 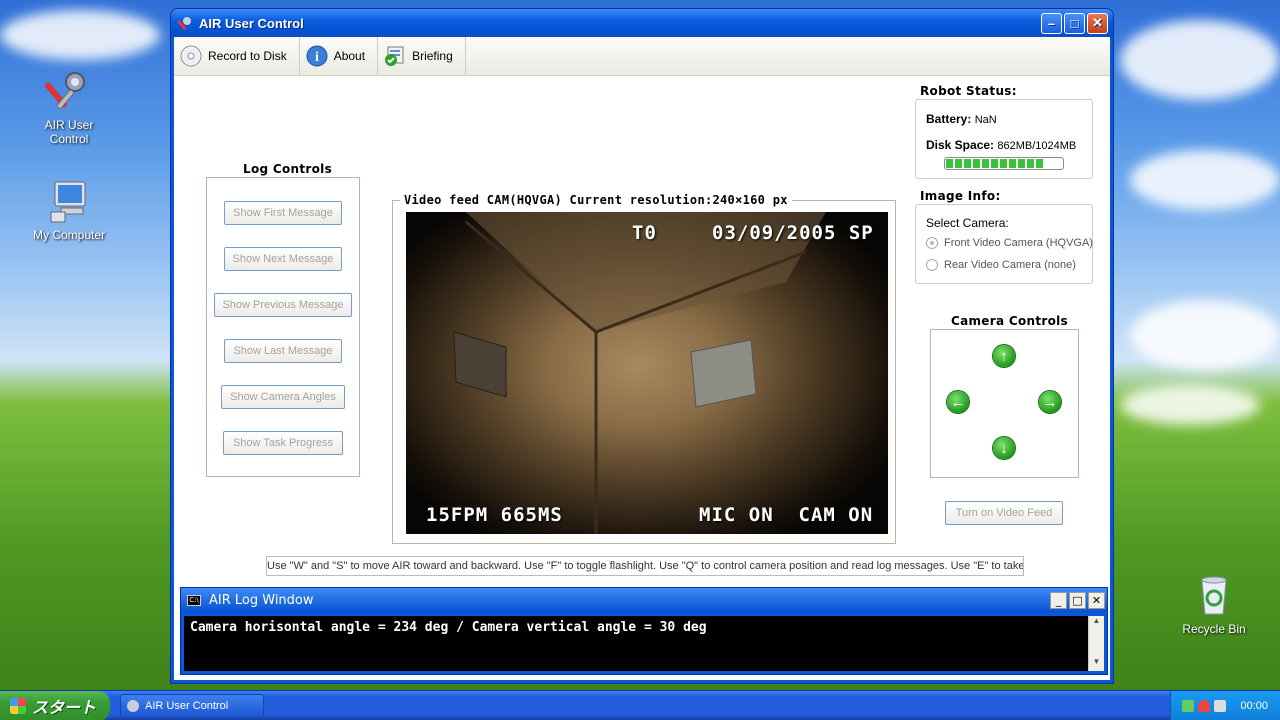 I want to click on minimize-button: –, so click(x=1051, y=23).